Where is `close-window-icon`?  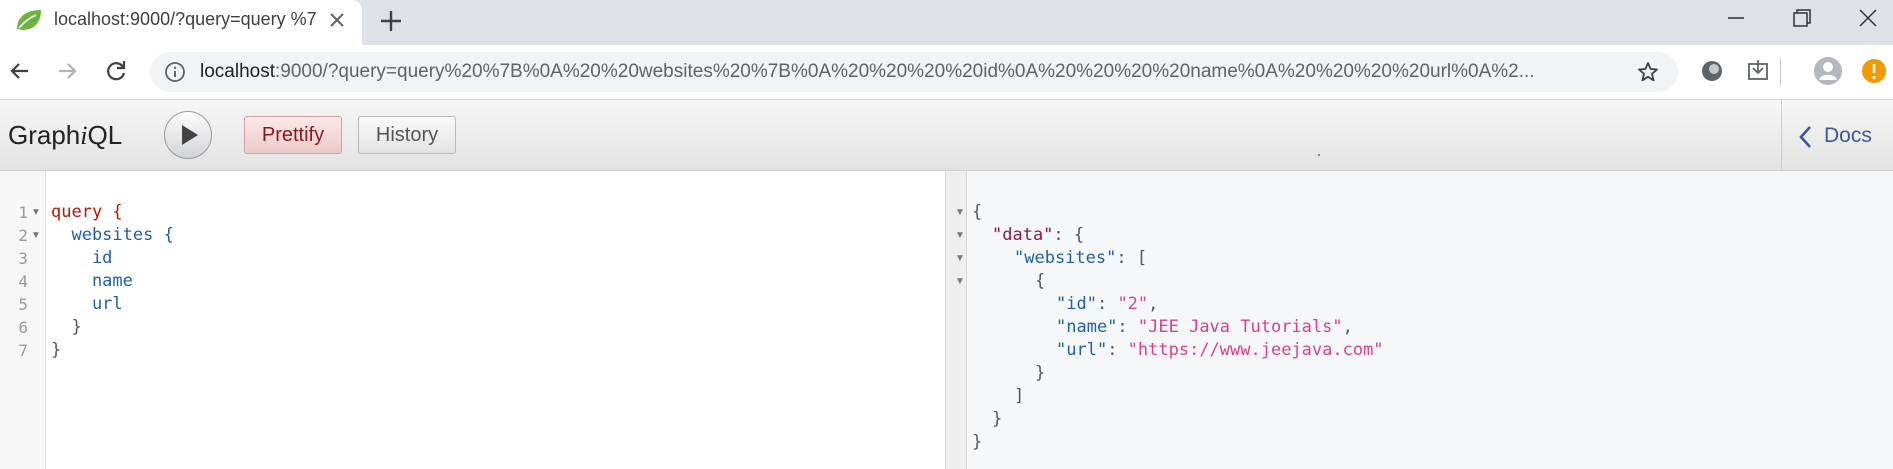 close-window-icon is located at coordinates (1868, 18).